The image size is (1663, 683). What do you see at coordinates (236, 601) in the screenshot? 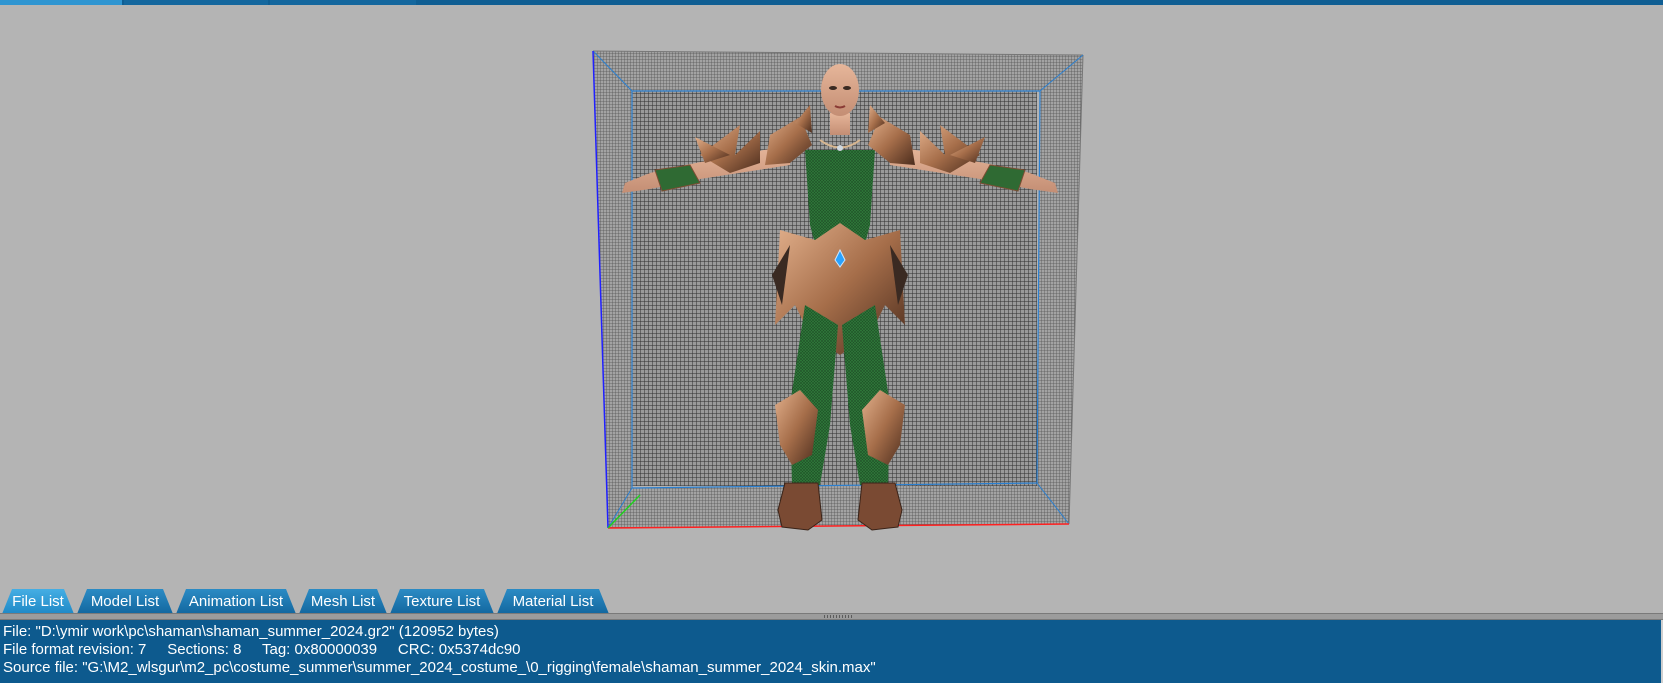
I see `tab-animation-list: Animation List` at bounding box center [236, 601].